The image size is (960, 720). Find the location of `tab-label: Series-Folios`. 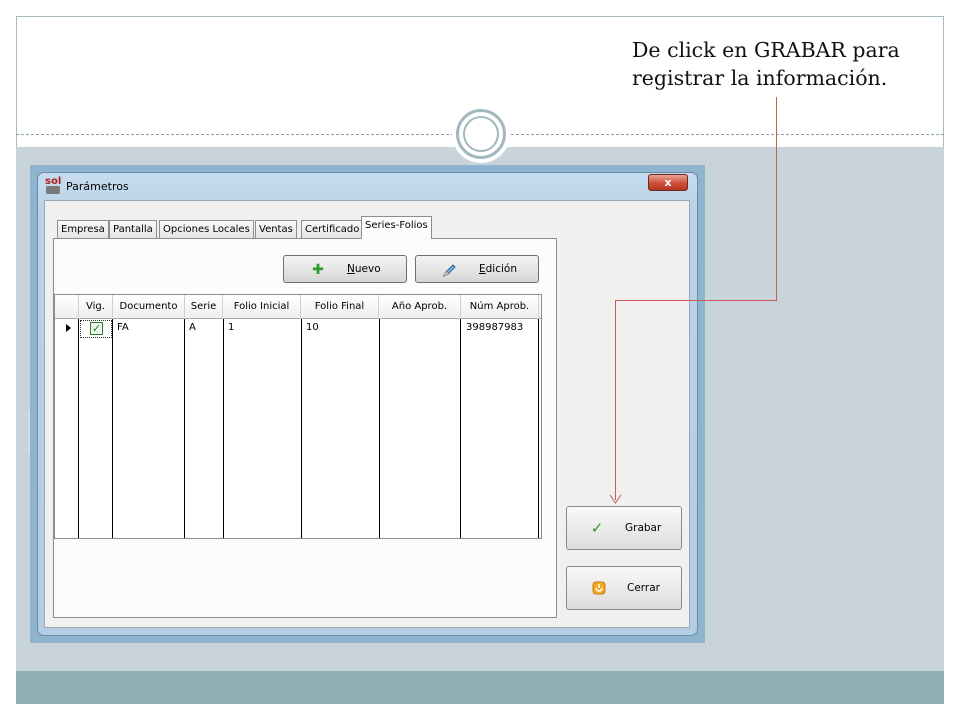

tab-label: Series-Folios is located at coordinates (396, 225).